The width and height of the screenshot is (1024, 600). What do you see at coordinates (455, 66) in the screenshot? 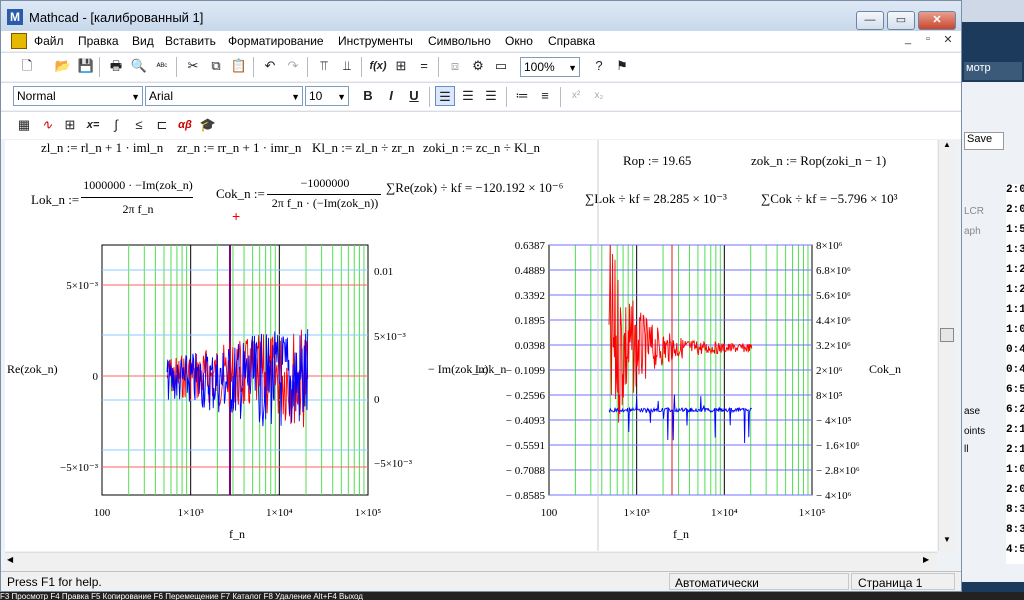
I see `component-icon: ⧈` at bounding box center [455, 66].